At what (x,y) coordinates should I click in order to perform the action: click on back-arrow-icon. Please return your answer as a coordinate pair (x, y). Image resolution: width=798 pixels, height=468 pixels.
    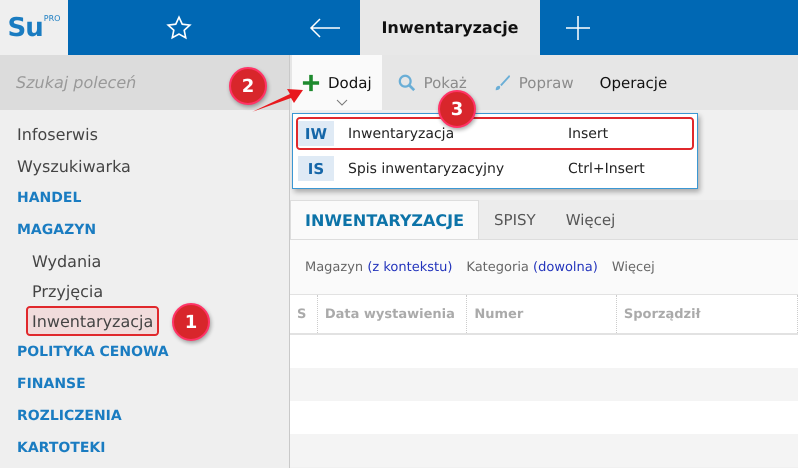
    Looking at the image, I should click on (325, 28).